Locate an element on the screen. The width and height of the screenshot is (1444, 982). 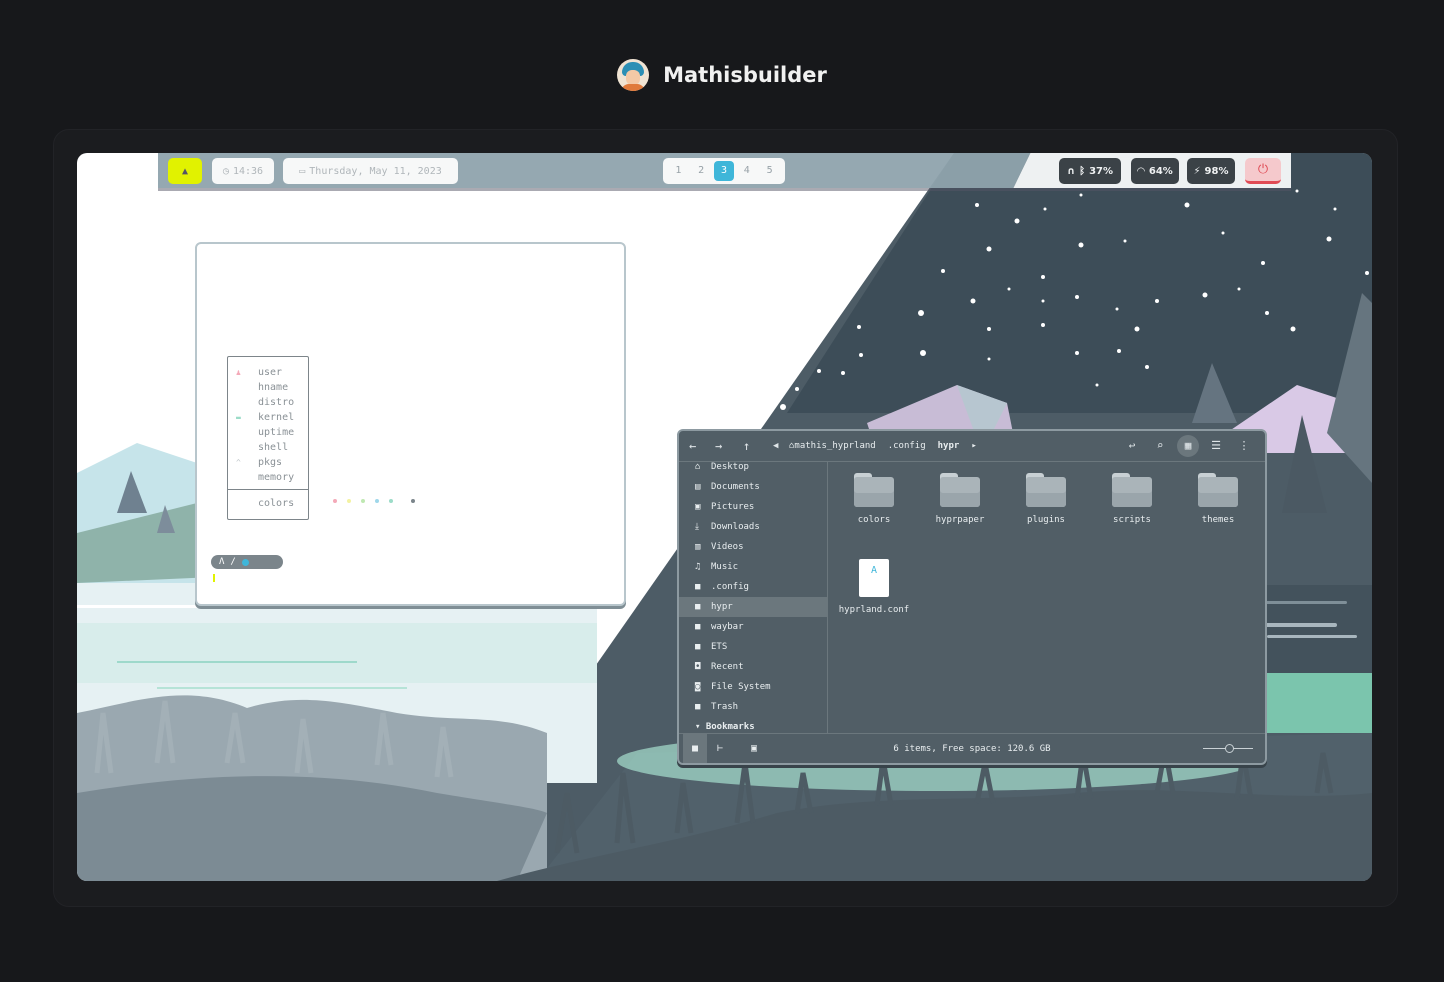
sidebar-item-pictures: ▣ Pictures is located at coordinates (753, 507).